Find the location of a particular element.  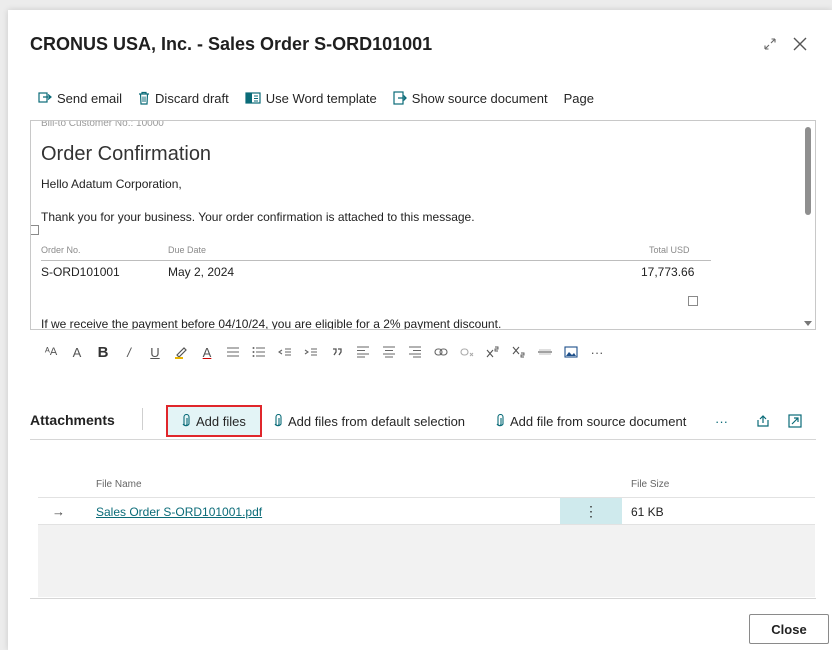

order-confirmation-heading: Order Confirmation is located at coordinates (126, 154).